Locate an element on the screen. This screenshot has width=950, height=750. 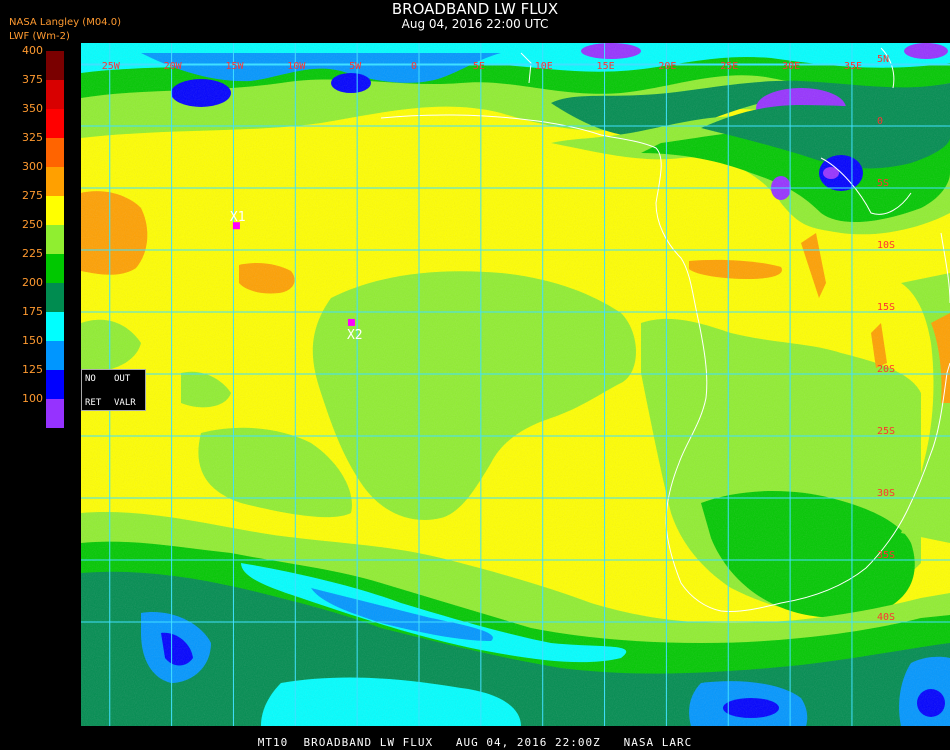
longitude-label: 0 is located at coordinates (414, 66).